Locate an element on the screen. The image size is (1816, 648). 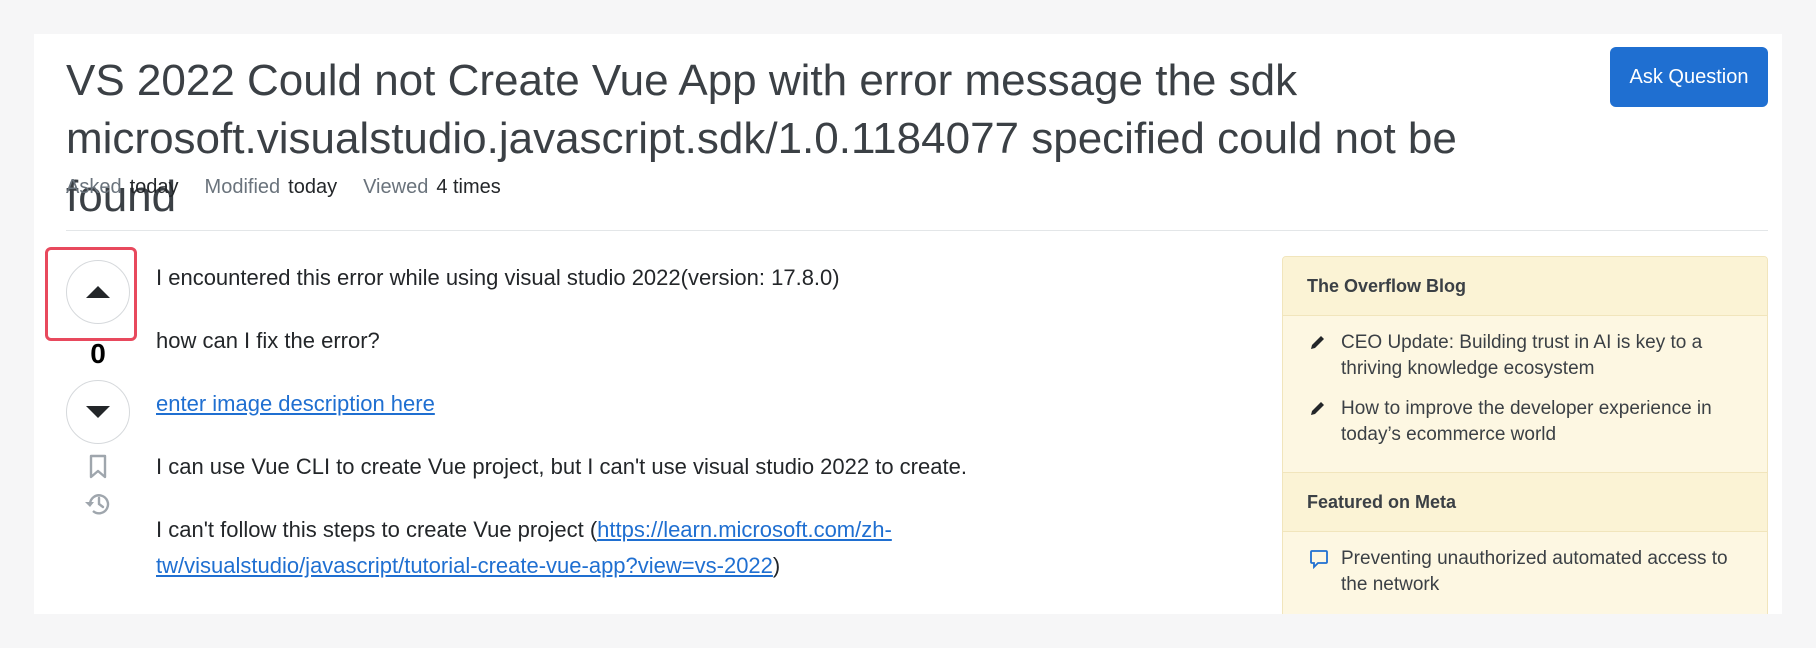
meta-asked-value: today is located at coordinates (154, 187).